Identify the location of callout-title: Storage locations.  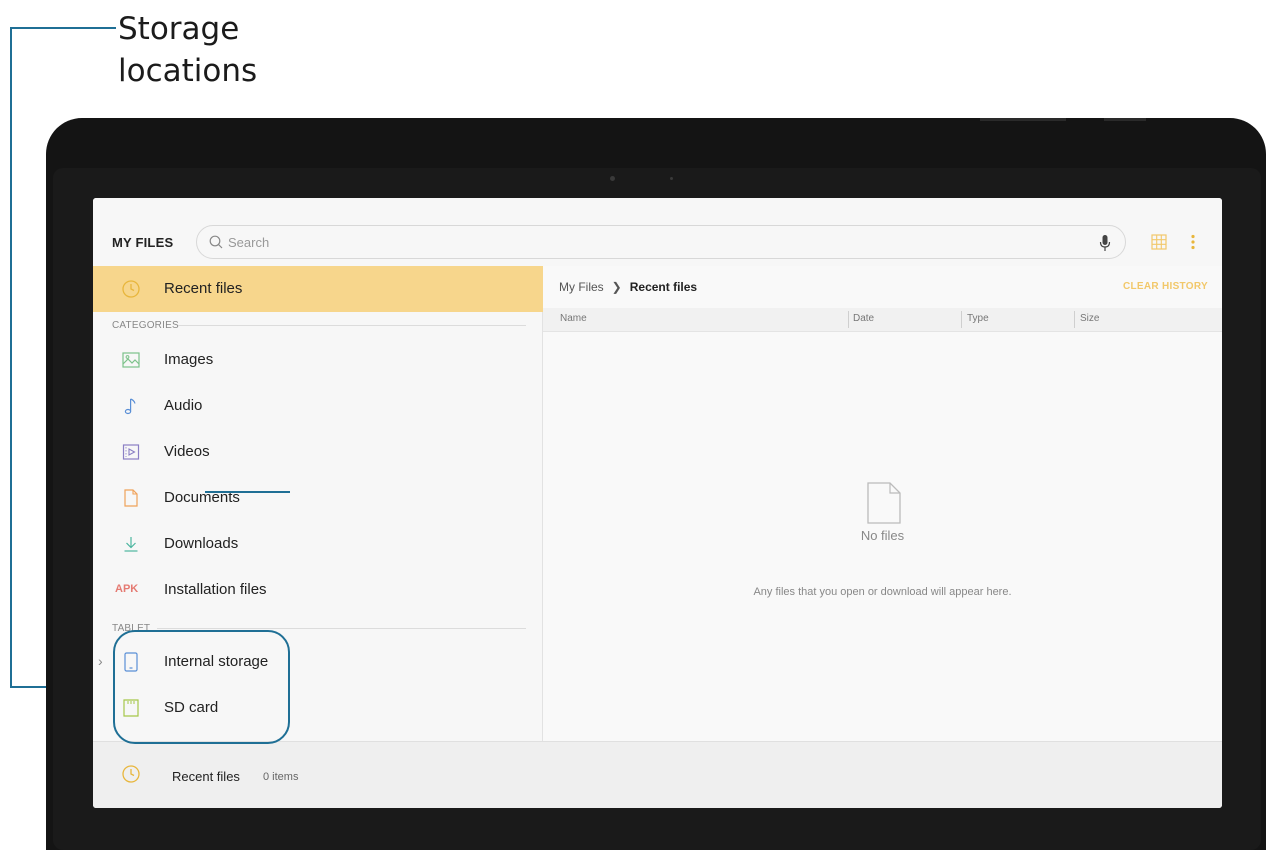
(187, 50).